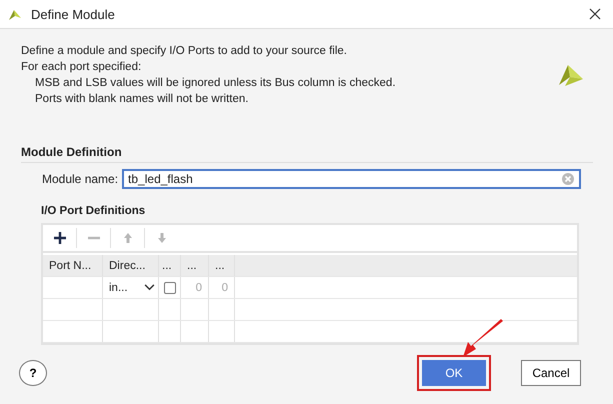  Describe the element at coordinates (551, 373) in the screenshot. I see `cancel-button: Cancel` at that location.